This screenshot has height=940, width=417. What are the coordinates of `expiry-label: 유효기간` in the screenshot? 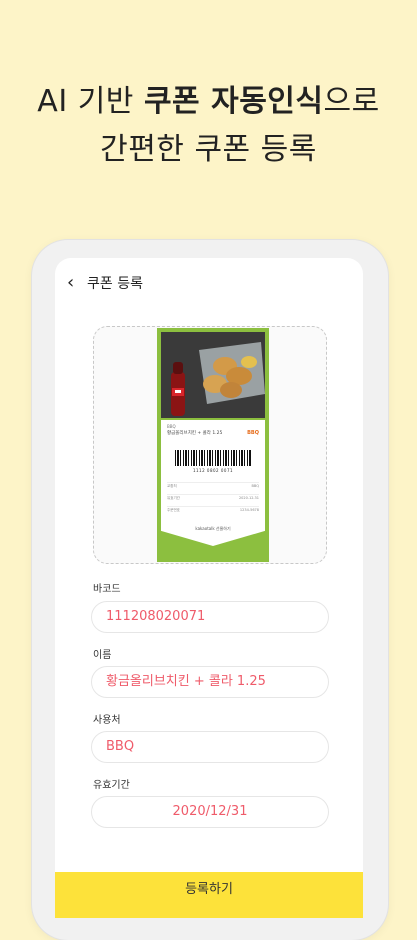 It's located at (111, 785).